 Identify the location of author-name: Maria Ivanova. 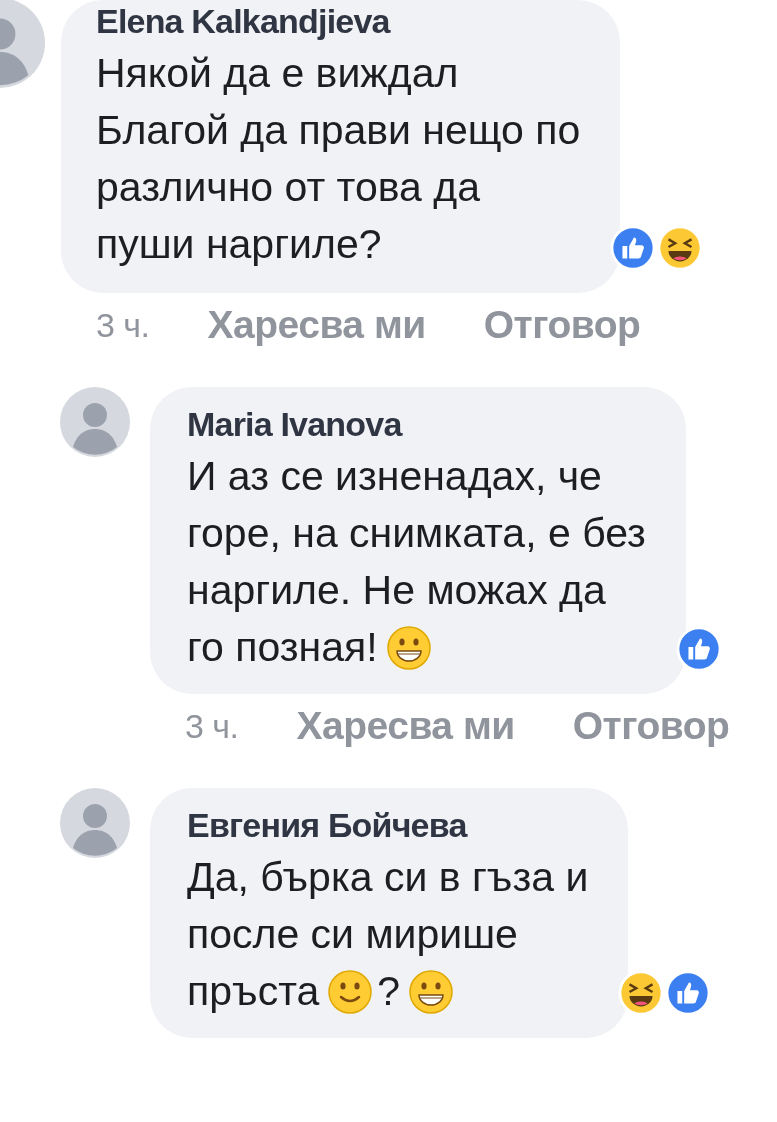
(416, 424).